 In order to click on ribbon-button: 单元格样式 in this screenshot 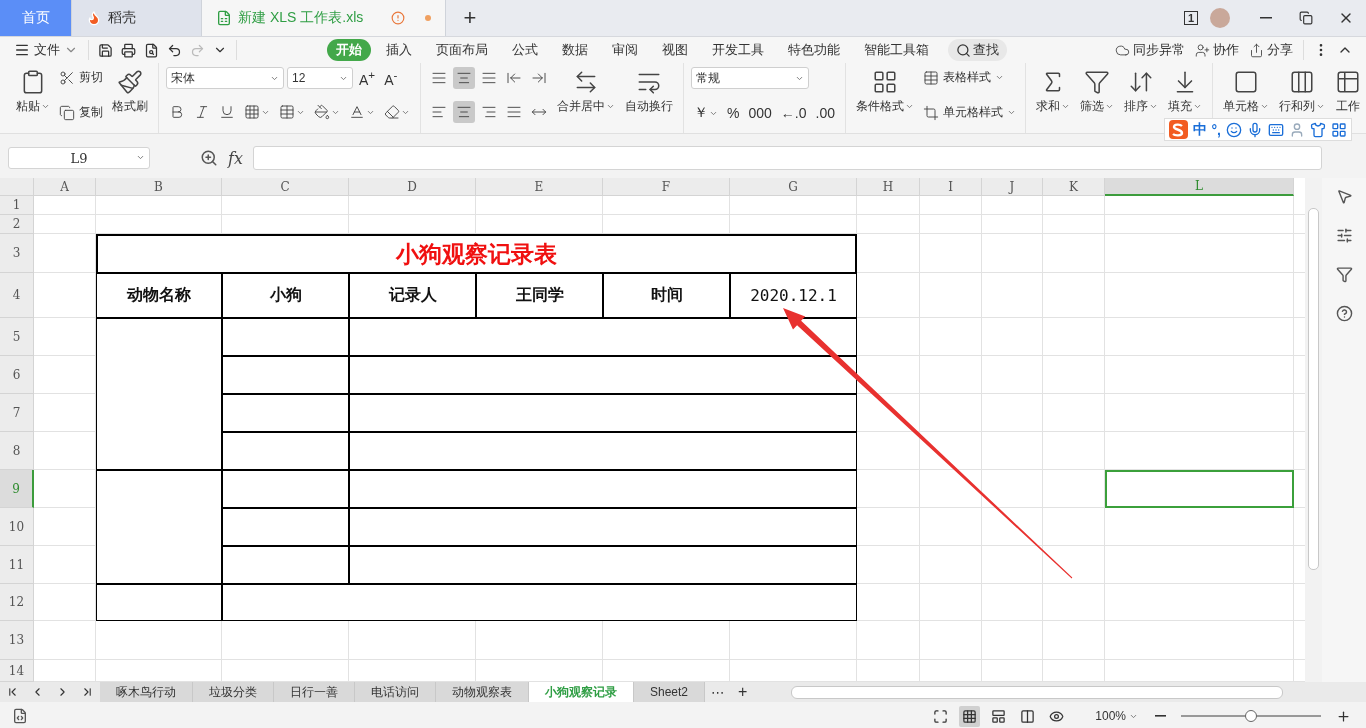, I will do `click(969, 112)`.